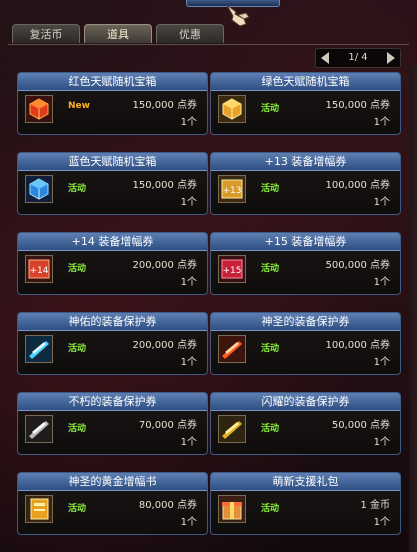 This screenshot has width=417, height=552. What do you see at coordinates (118, 33) in the screenshot?
I see `tab-items: 道具` at bounding box center [118, 33].